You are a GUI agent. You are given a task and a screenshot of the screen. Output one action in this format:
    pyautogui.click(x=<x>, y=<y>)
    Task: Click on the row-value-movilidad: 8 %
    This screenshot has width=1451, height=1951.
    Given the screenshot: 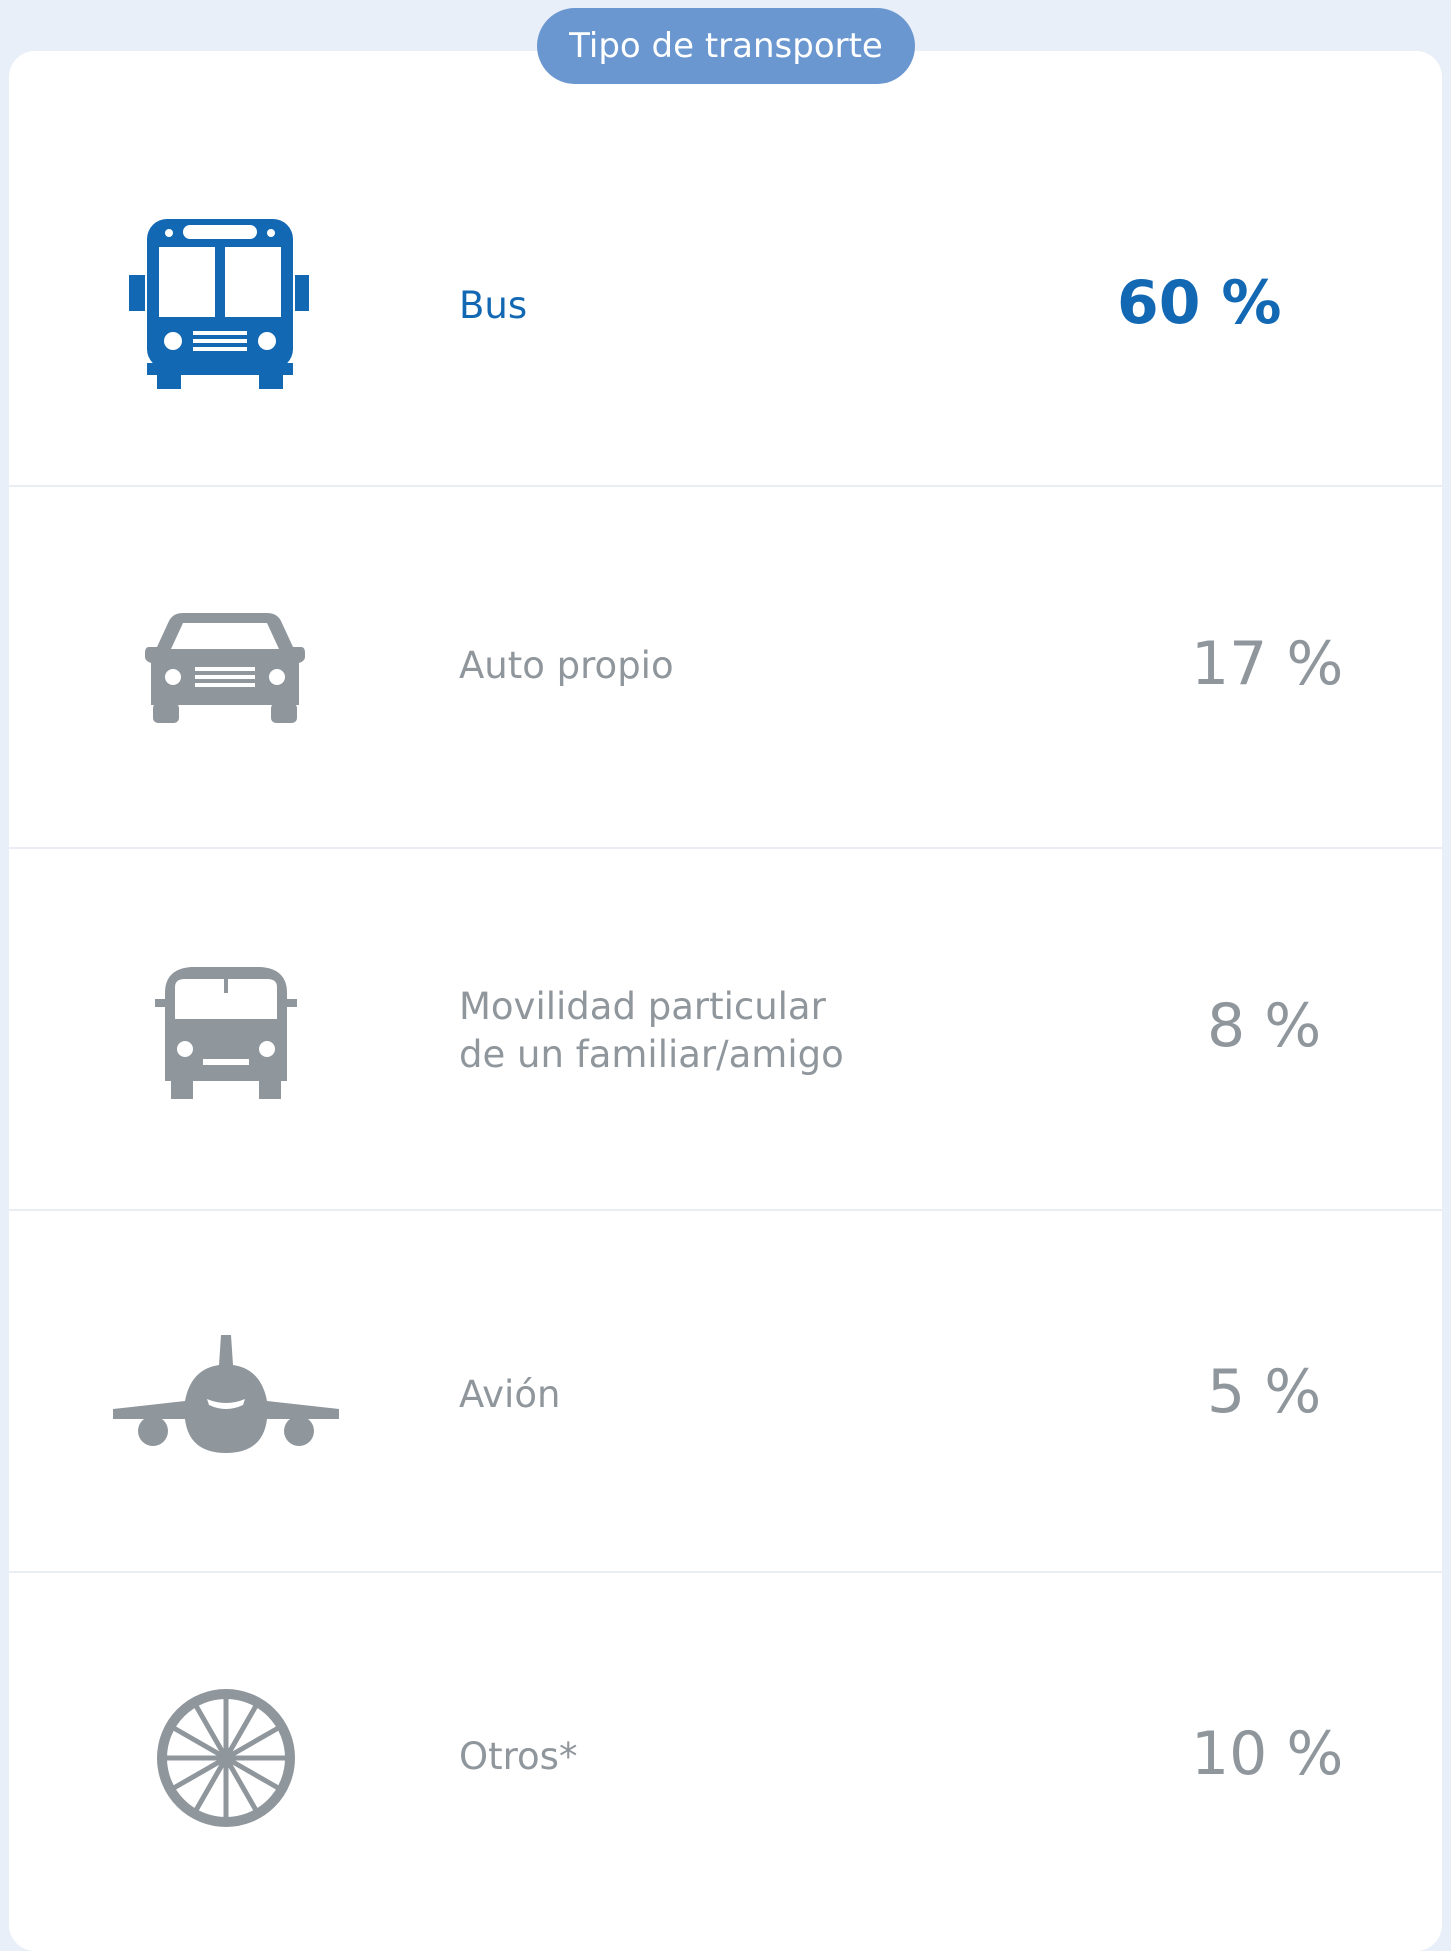 What is the action you would take?
    pyautogui.click(x=1264, y=1026)
    